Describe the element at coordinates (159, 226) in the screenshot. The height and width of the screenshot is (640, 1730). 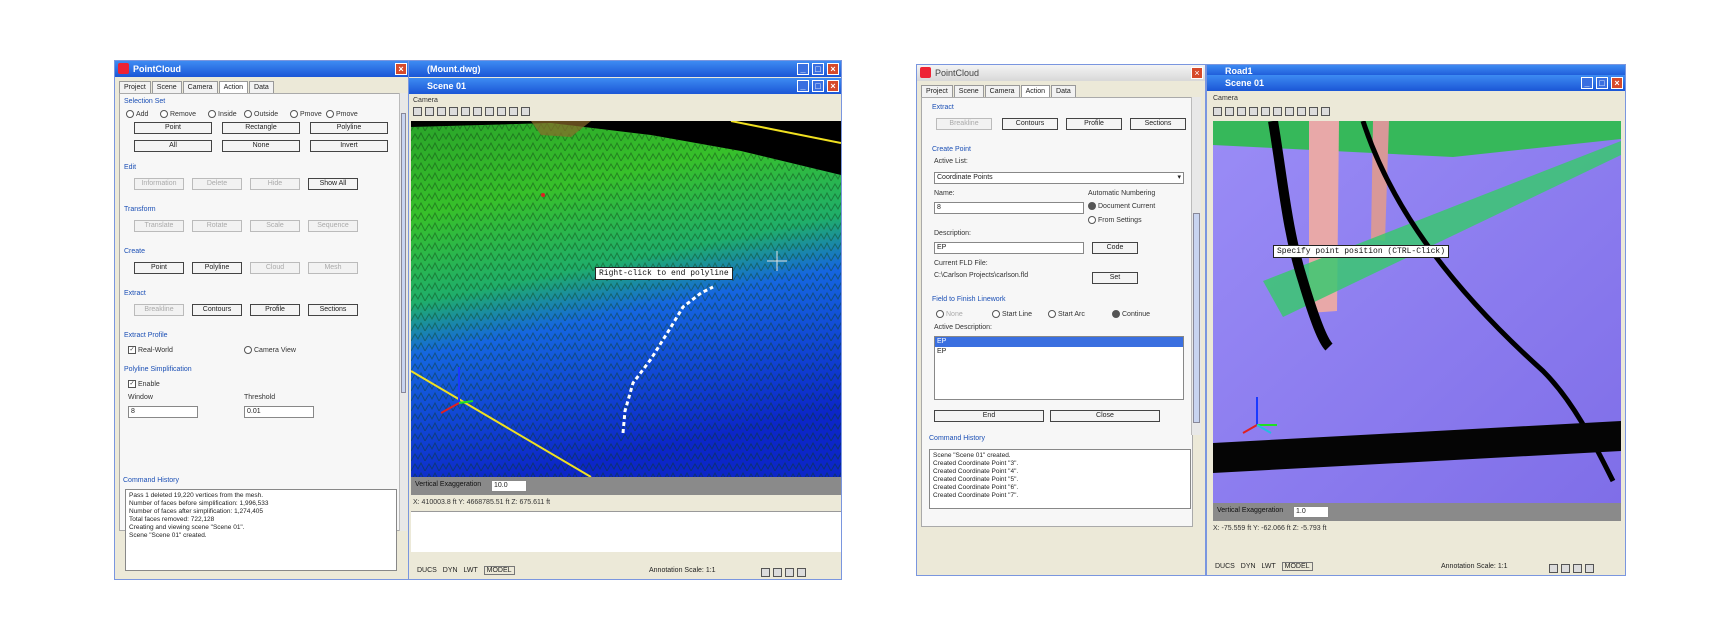
I see `transform-translate-button: Translate` at that location.